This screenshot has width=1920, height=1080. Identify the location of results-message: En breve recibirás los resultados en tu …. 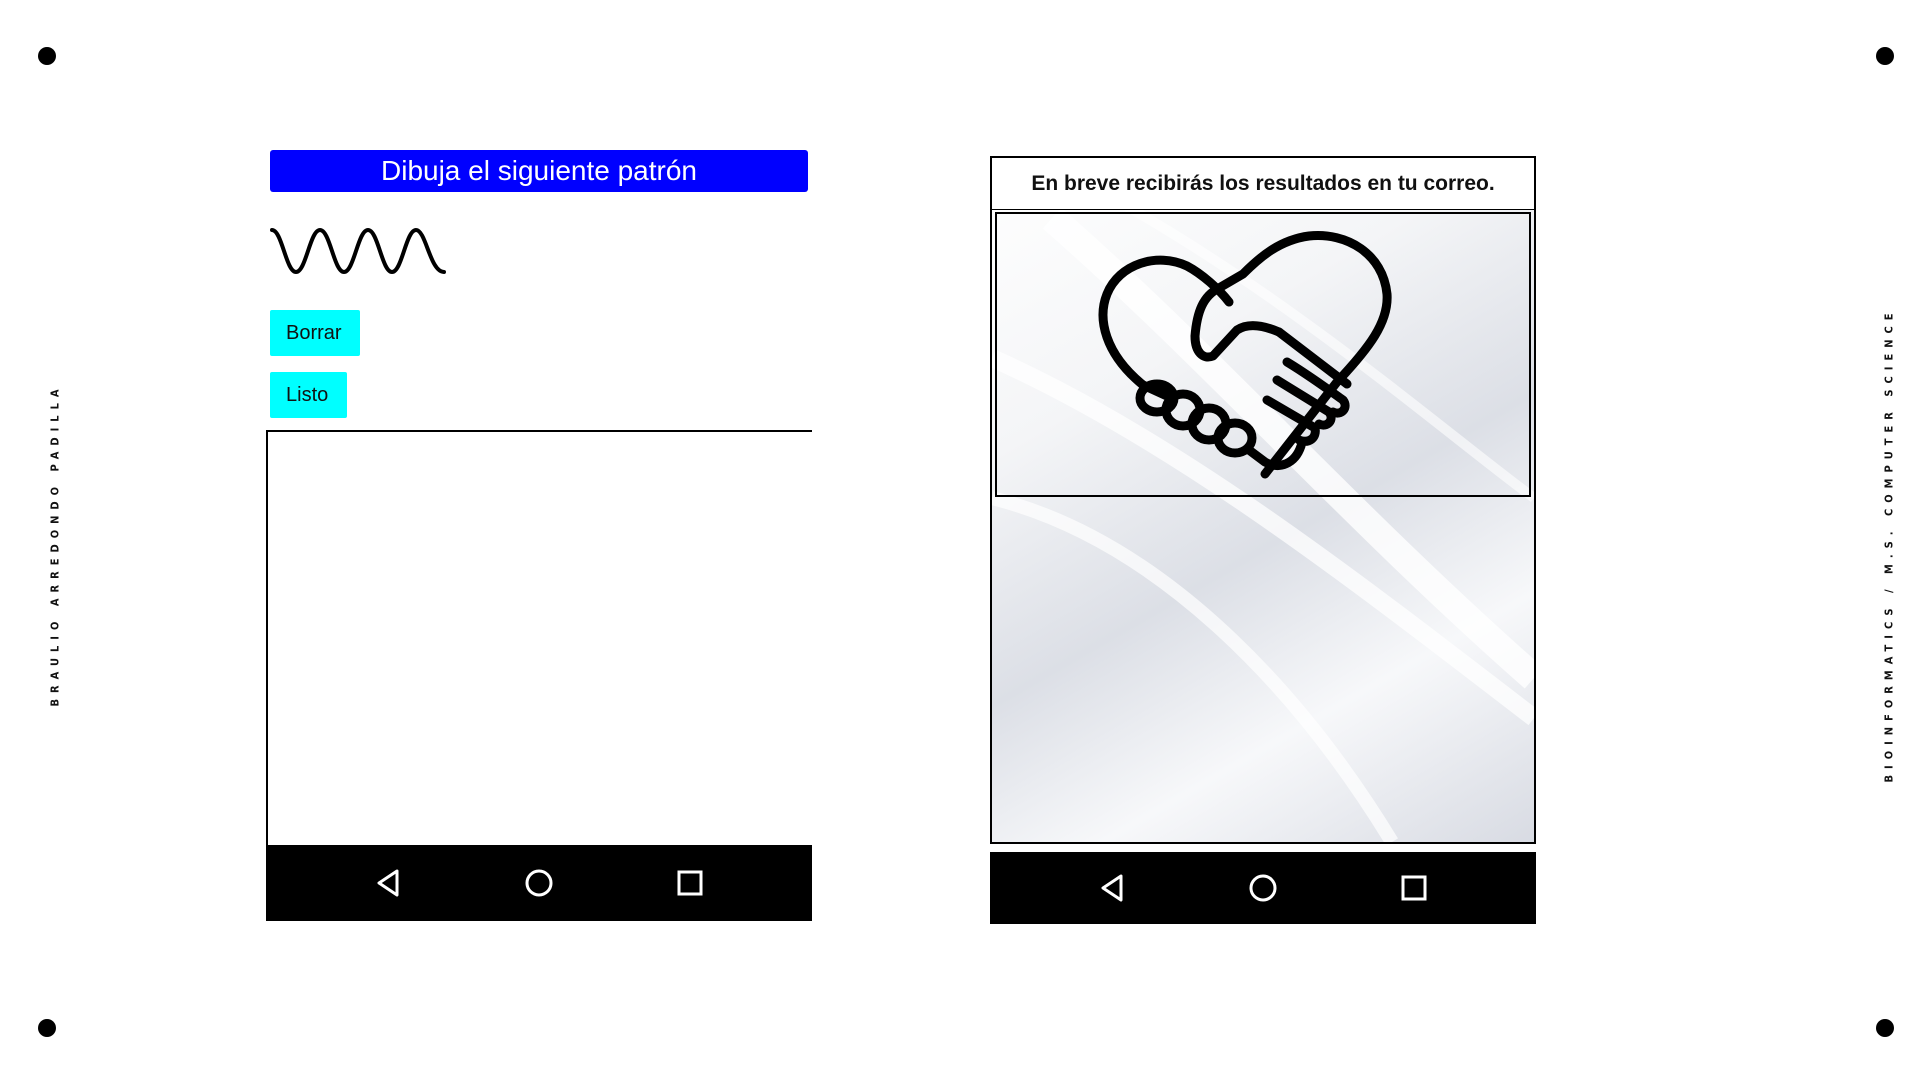
(1263, 184).